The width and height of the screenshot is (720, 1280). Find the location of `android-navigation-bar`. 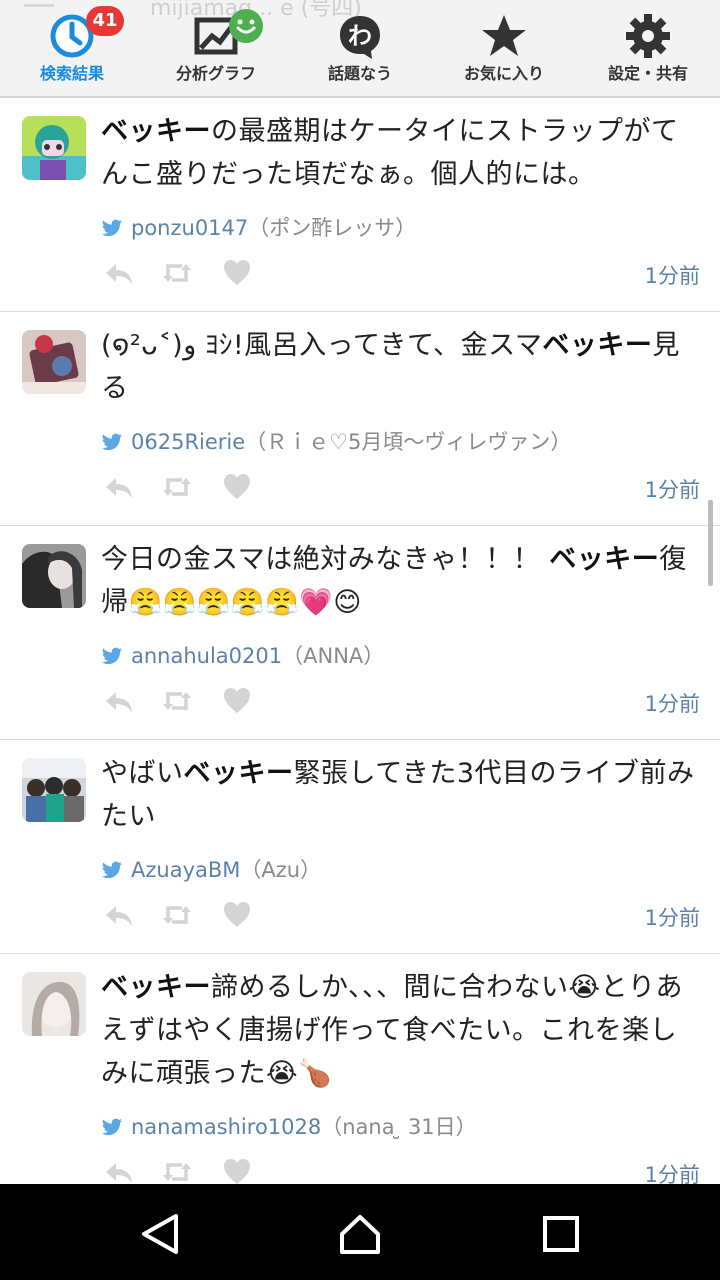

android-navigation-bar is located at coordinates (360, 1232).